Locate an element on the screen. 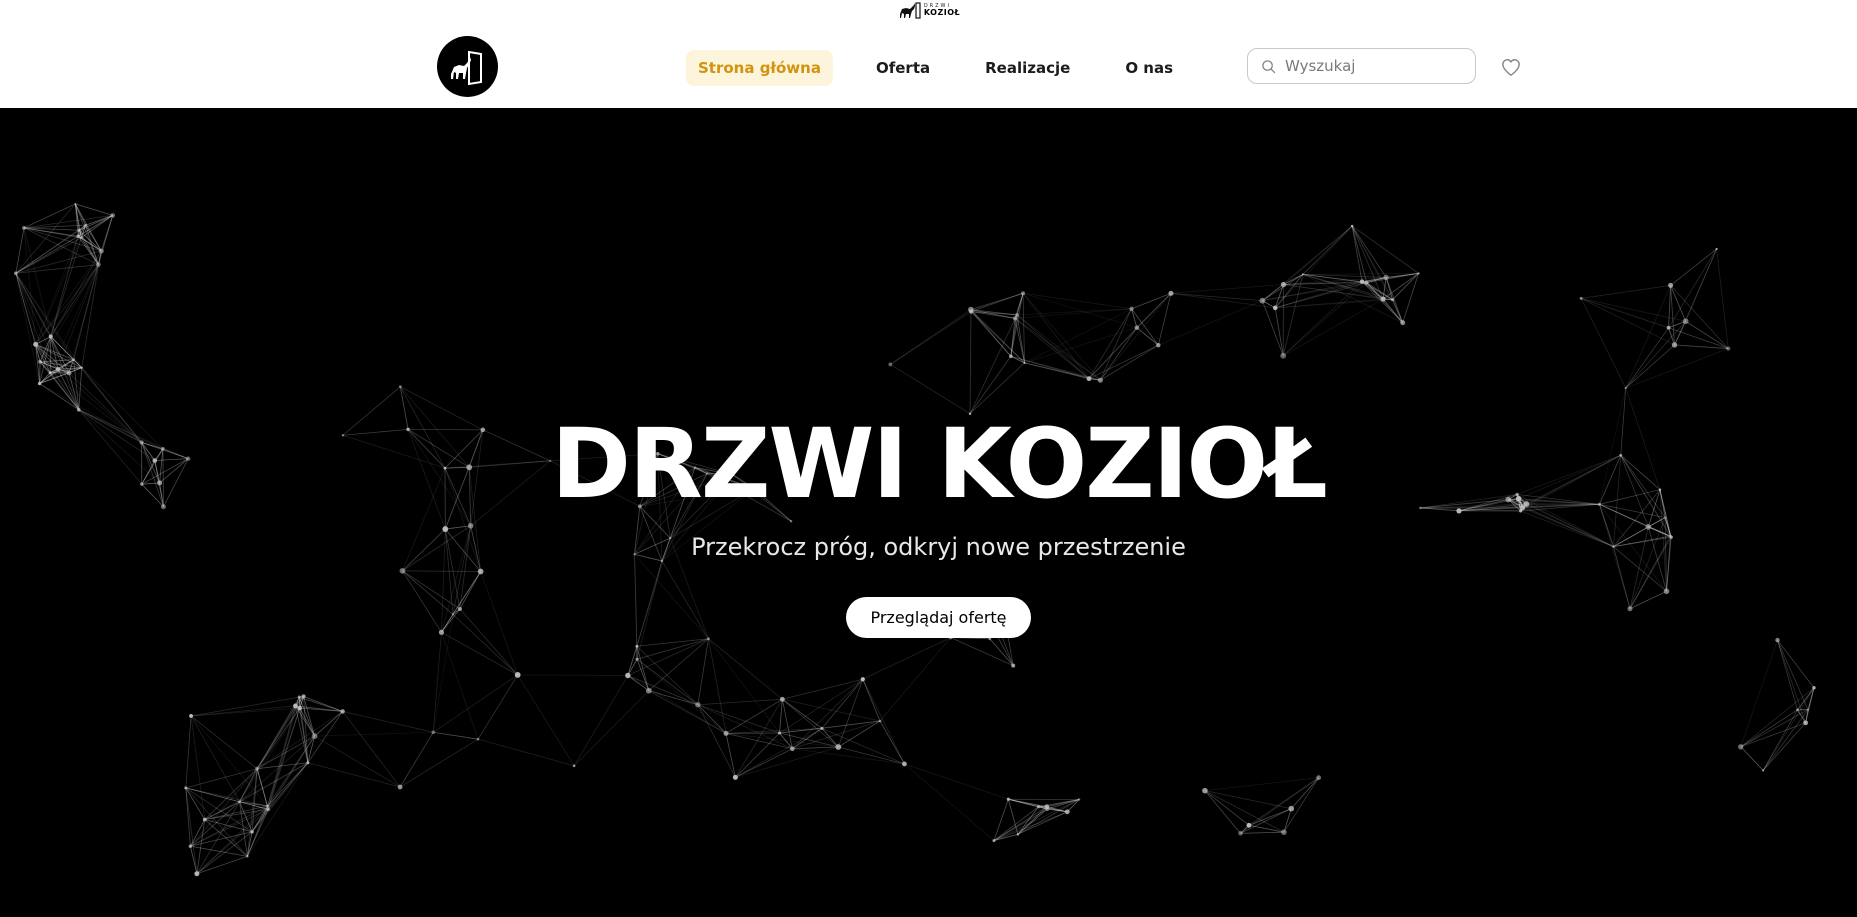 This screenshot has width=1857, height=917. nav-item-oferta: Oferta is located at coordinates (903, 68).